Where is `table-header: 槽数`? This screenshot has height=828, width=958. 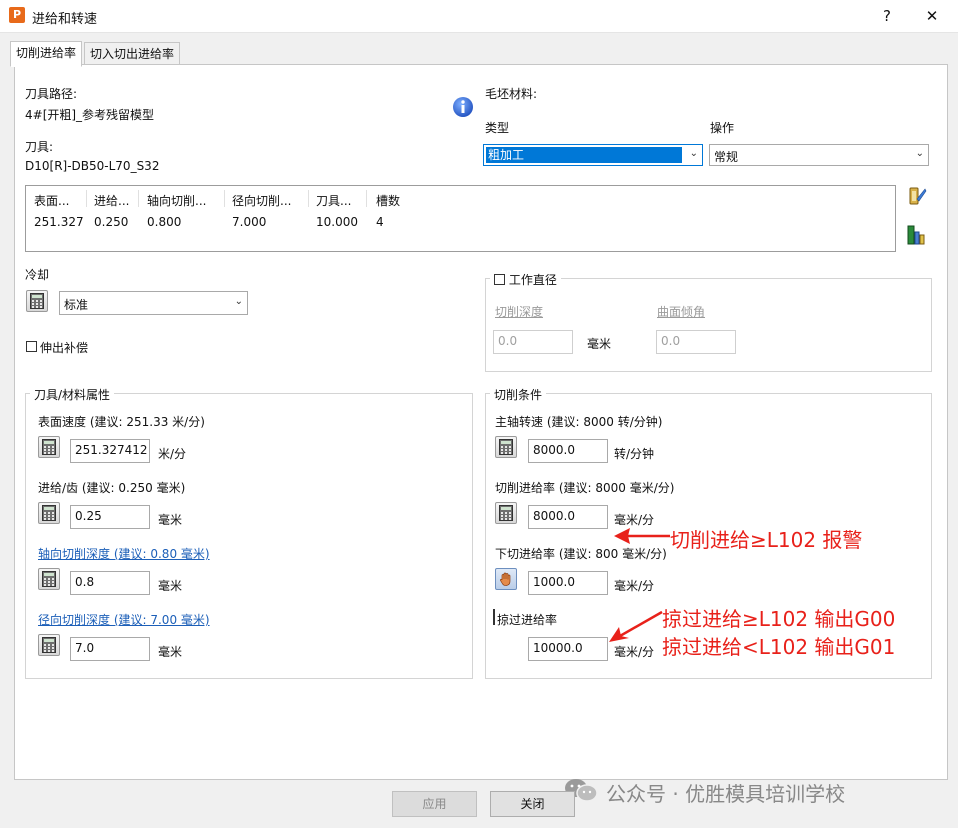 table-header: 槽数 is located at coordinates (388, 200).